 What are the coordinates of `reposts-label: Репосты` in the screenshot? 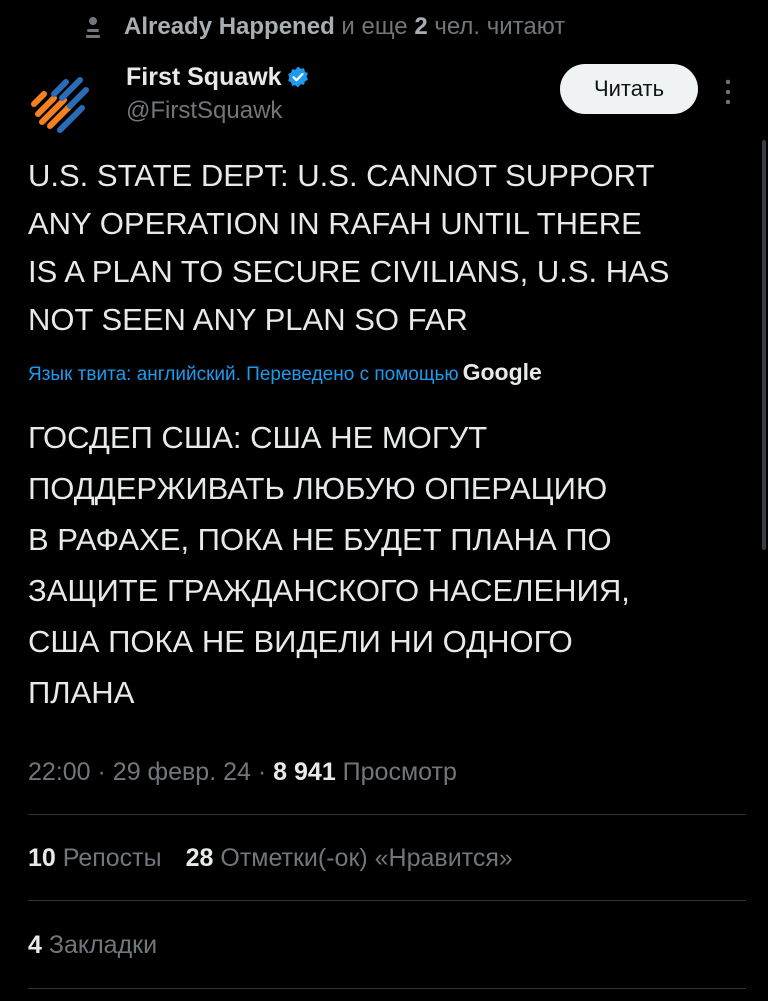 It's located at (112, 858).